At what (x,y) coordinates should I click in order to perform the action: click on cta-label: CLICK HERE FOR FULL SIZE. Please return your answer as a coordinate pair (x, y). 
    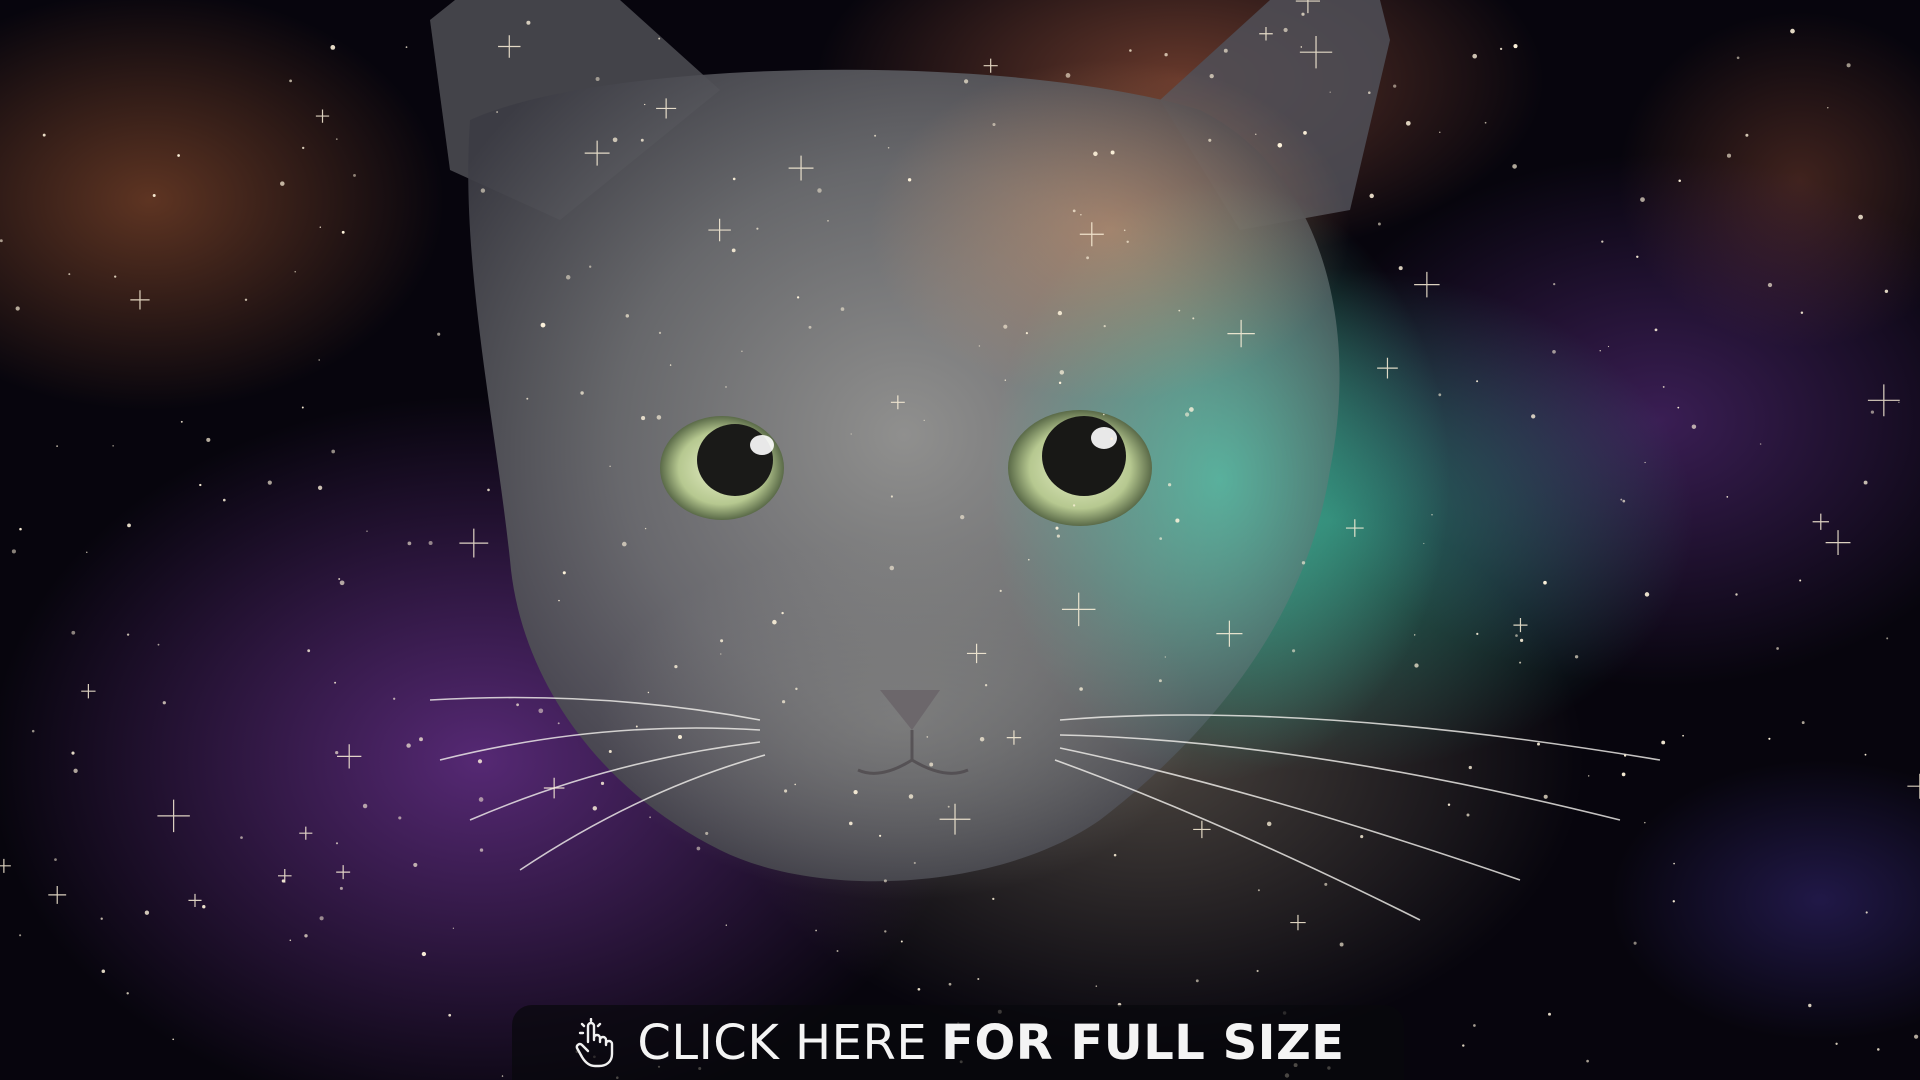
    Looking at the image, I should click on (990, 1043).